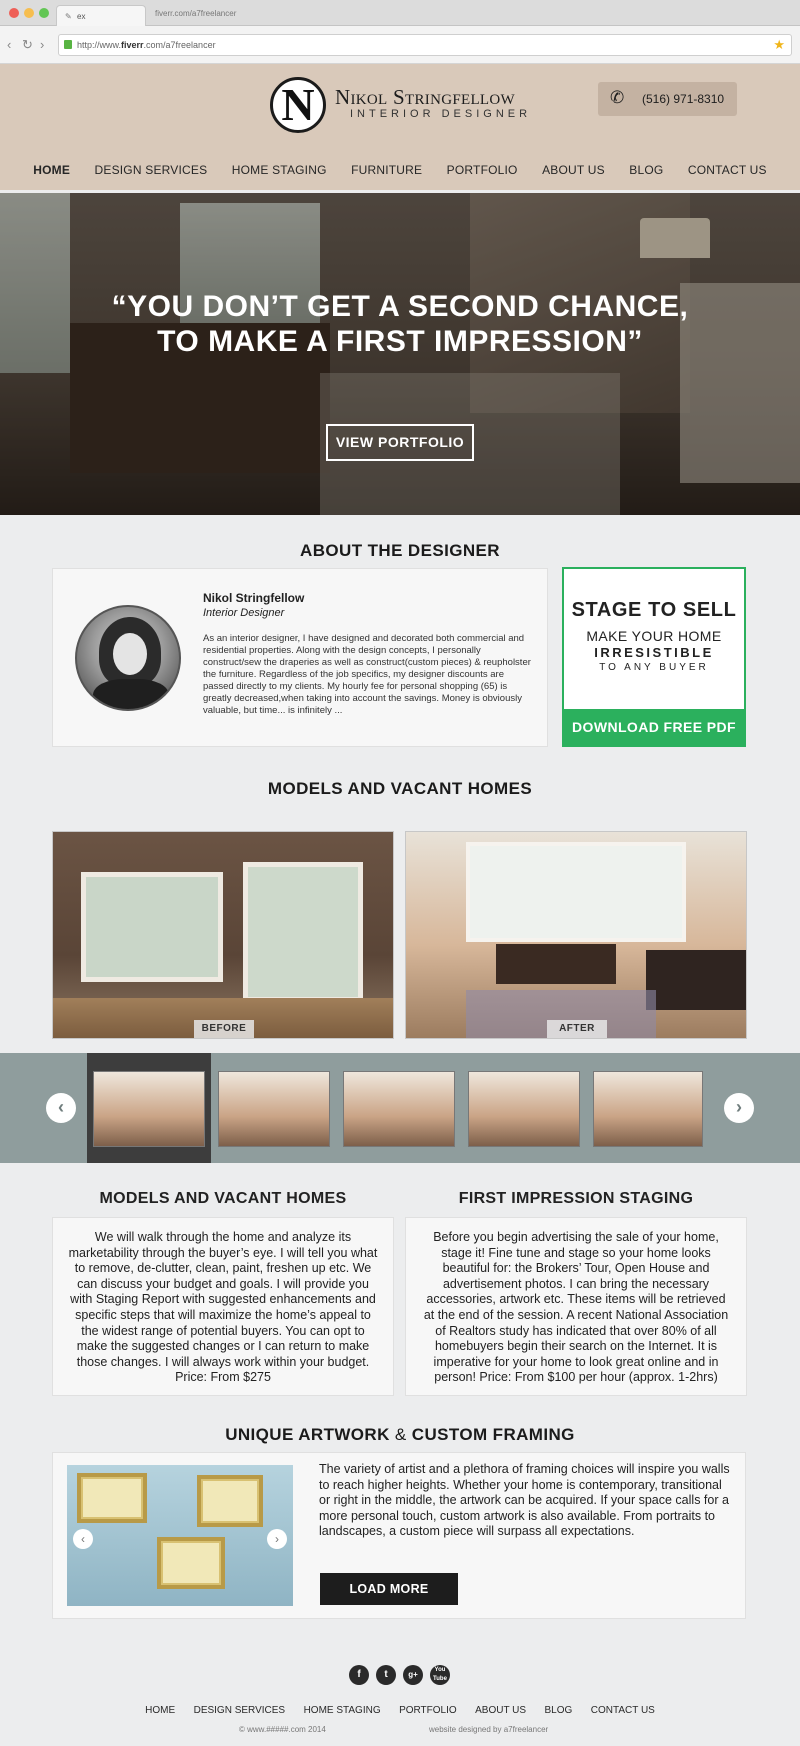  Describe the element at coordinates (27, 44) in the screenshot. I see `reload-icon: ↻` at that location.